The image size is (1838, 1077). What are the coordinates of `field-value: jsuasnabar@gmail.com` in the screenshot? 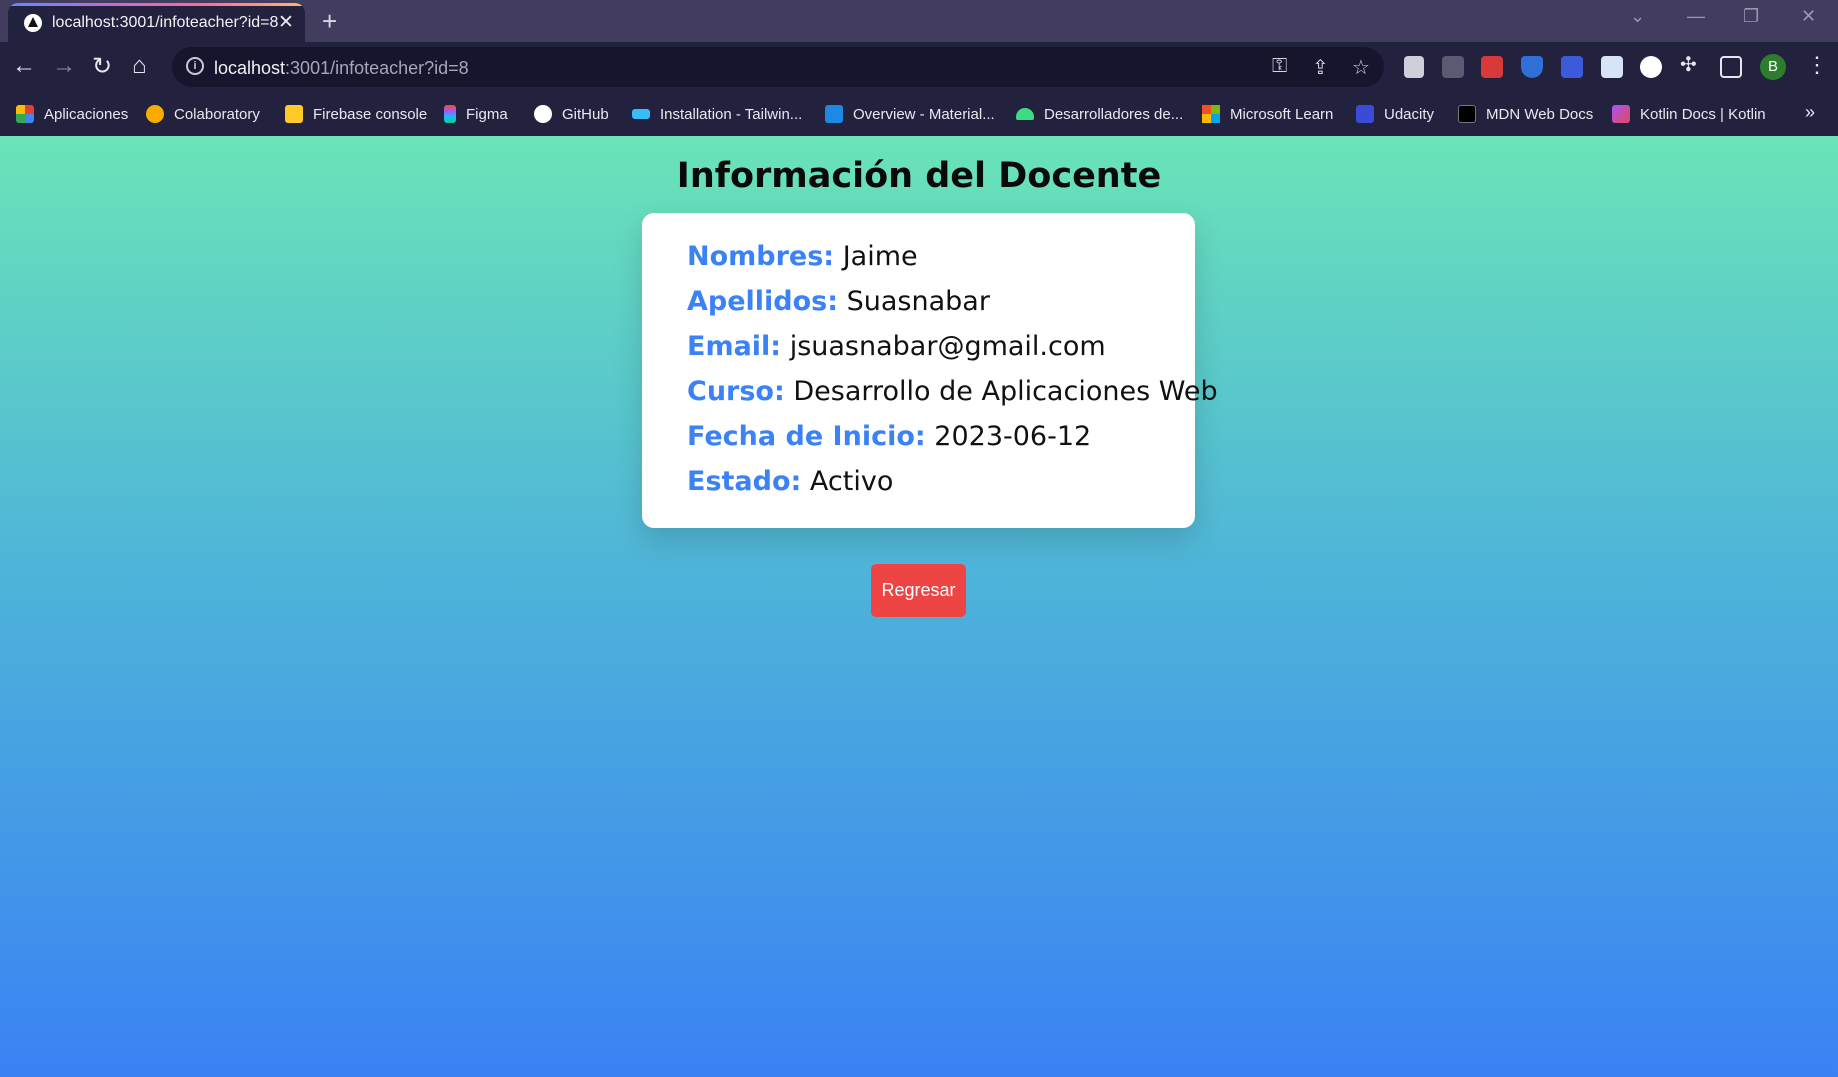 It's located at (947, 346).